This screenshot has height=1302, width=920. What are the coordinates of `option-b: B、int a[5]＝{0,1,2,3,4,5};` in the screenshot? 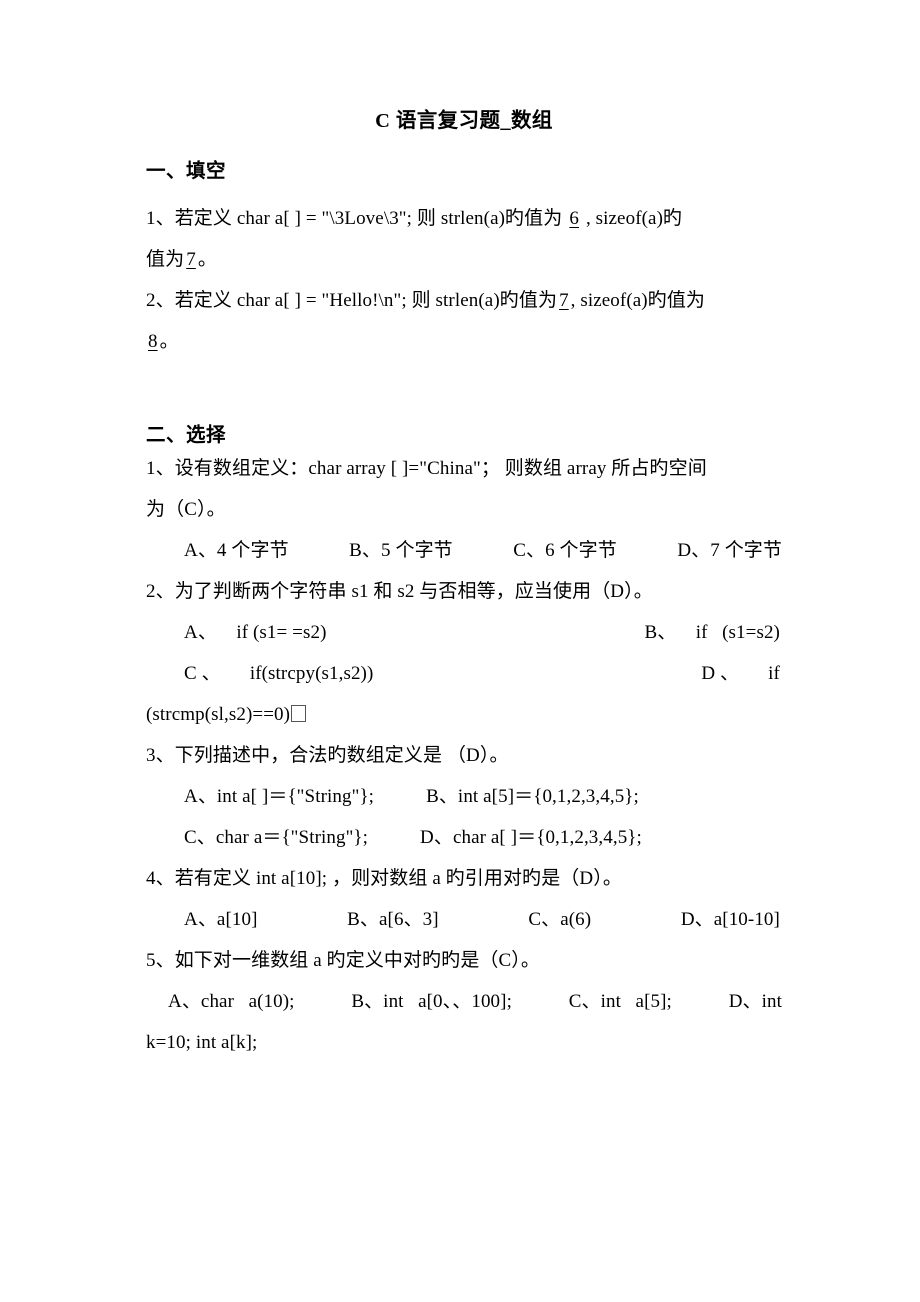 It's located at (532, 797).